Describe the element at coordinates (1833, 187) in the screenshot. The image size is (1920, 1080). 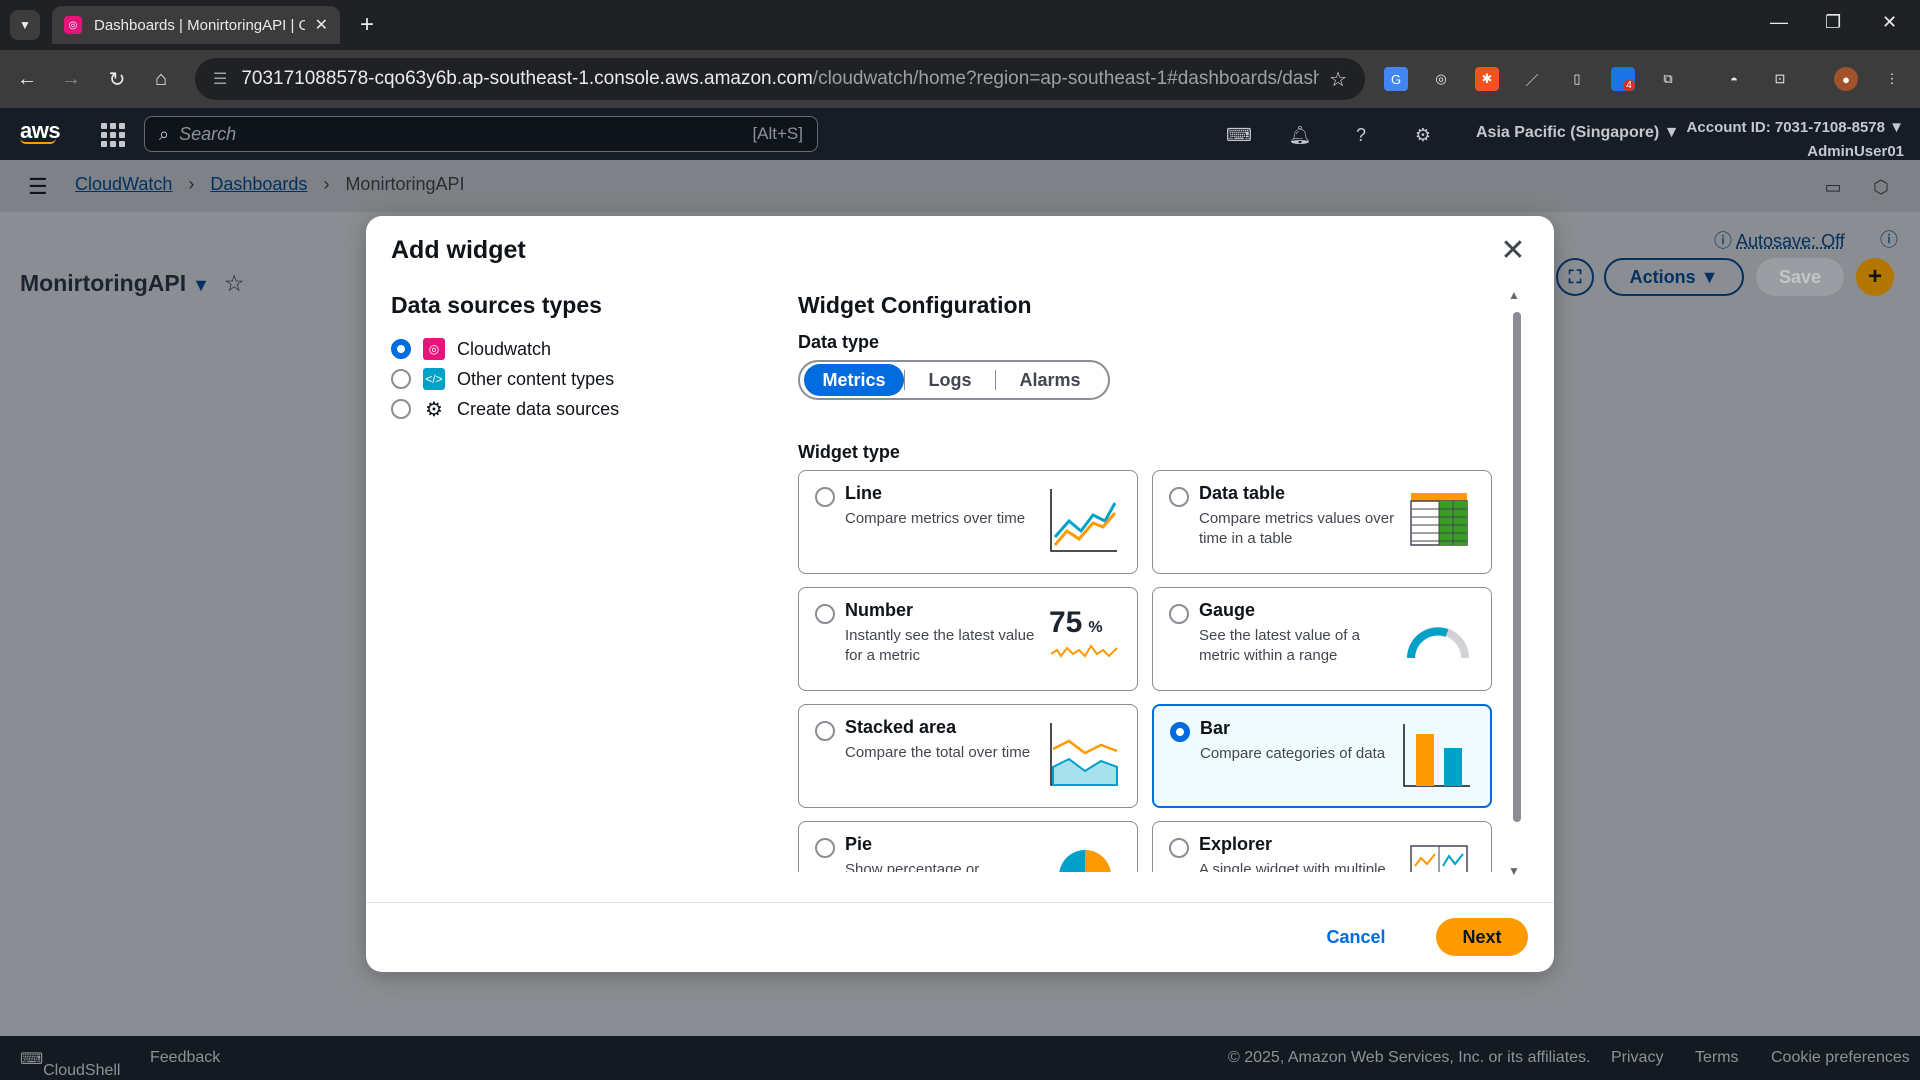
I see `monitor-icon: ▭` at that location.